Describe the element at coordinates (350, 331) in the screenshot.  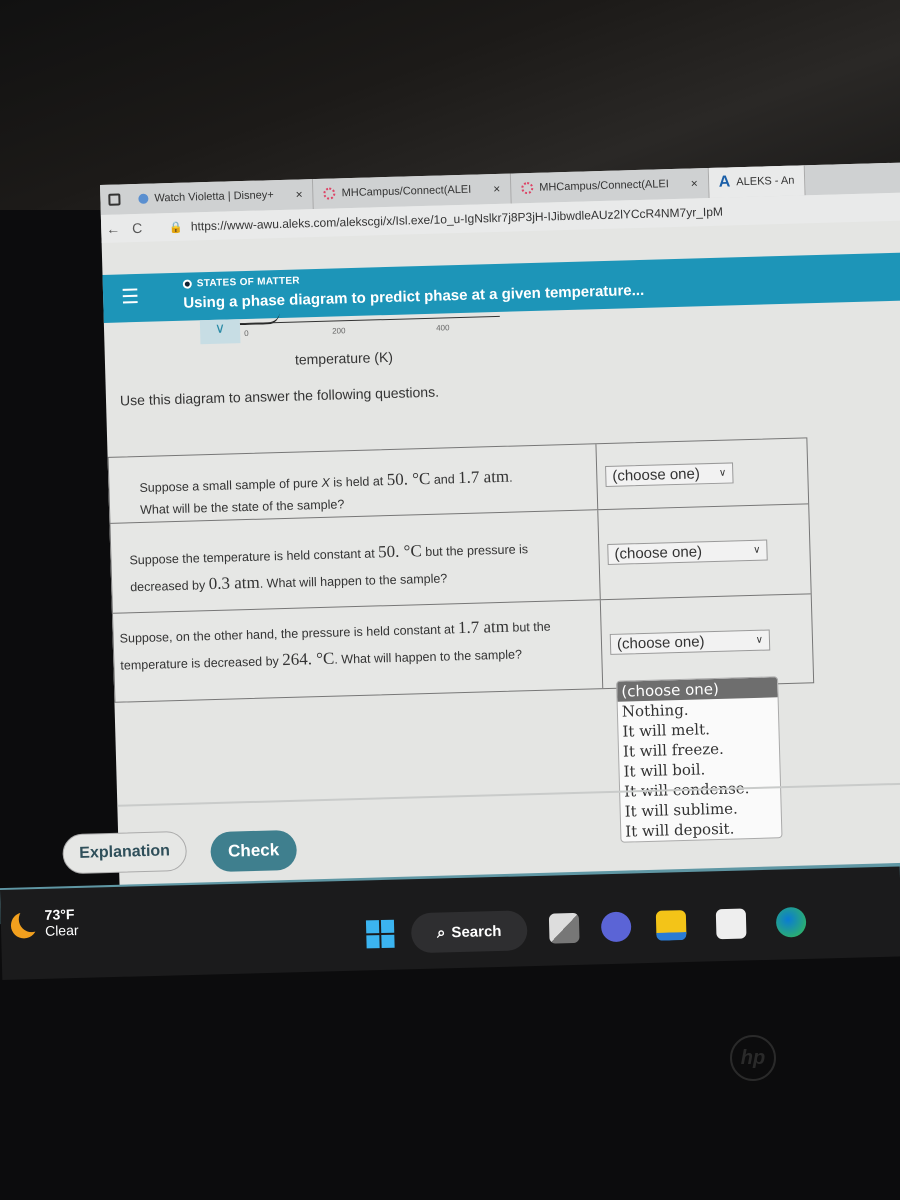
I see `phase-diagram-axis: ∨ 0 200 400` at that location.